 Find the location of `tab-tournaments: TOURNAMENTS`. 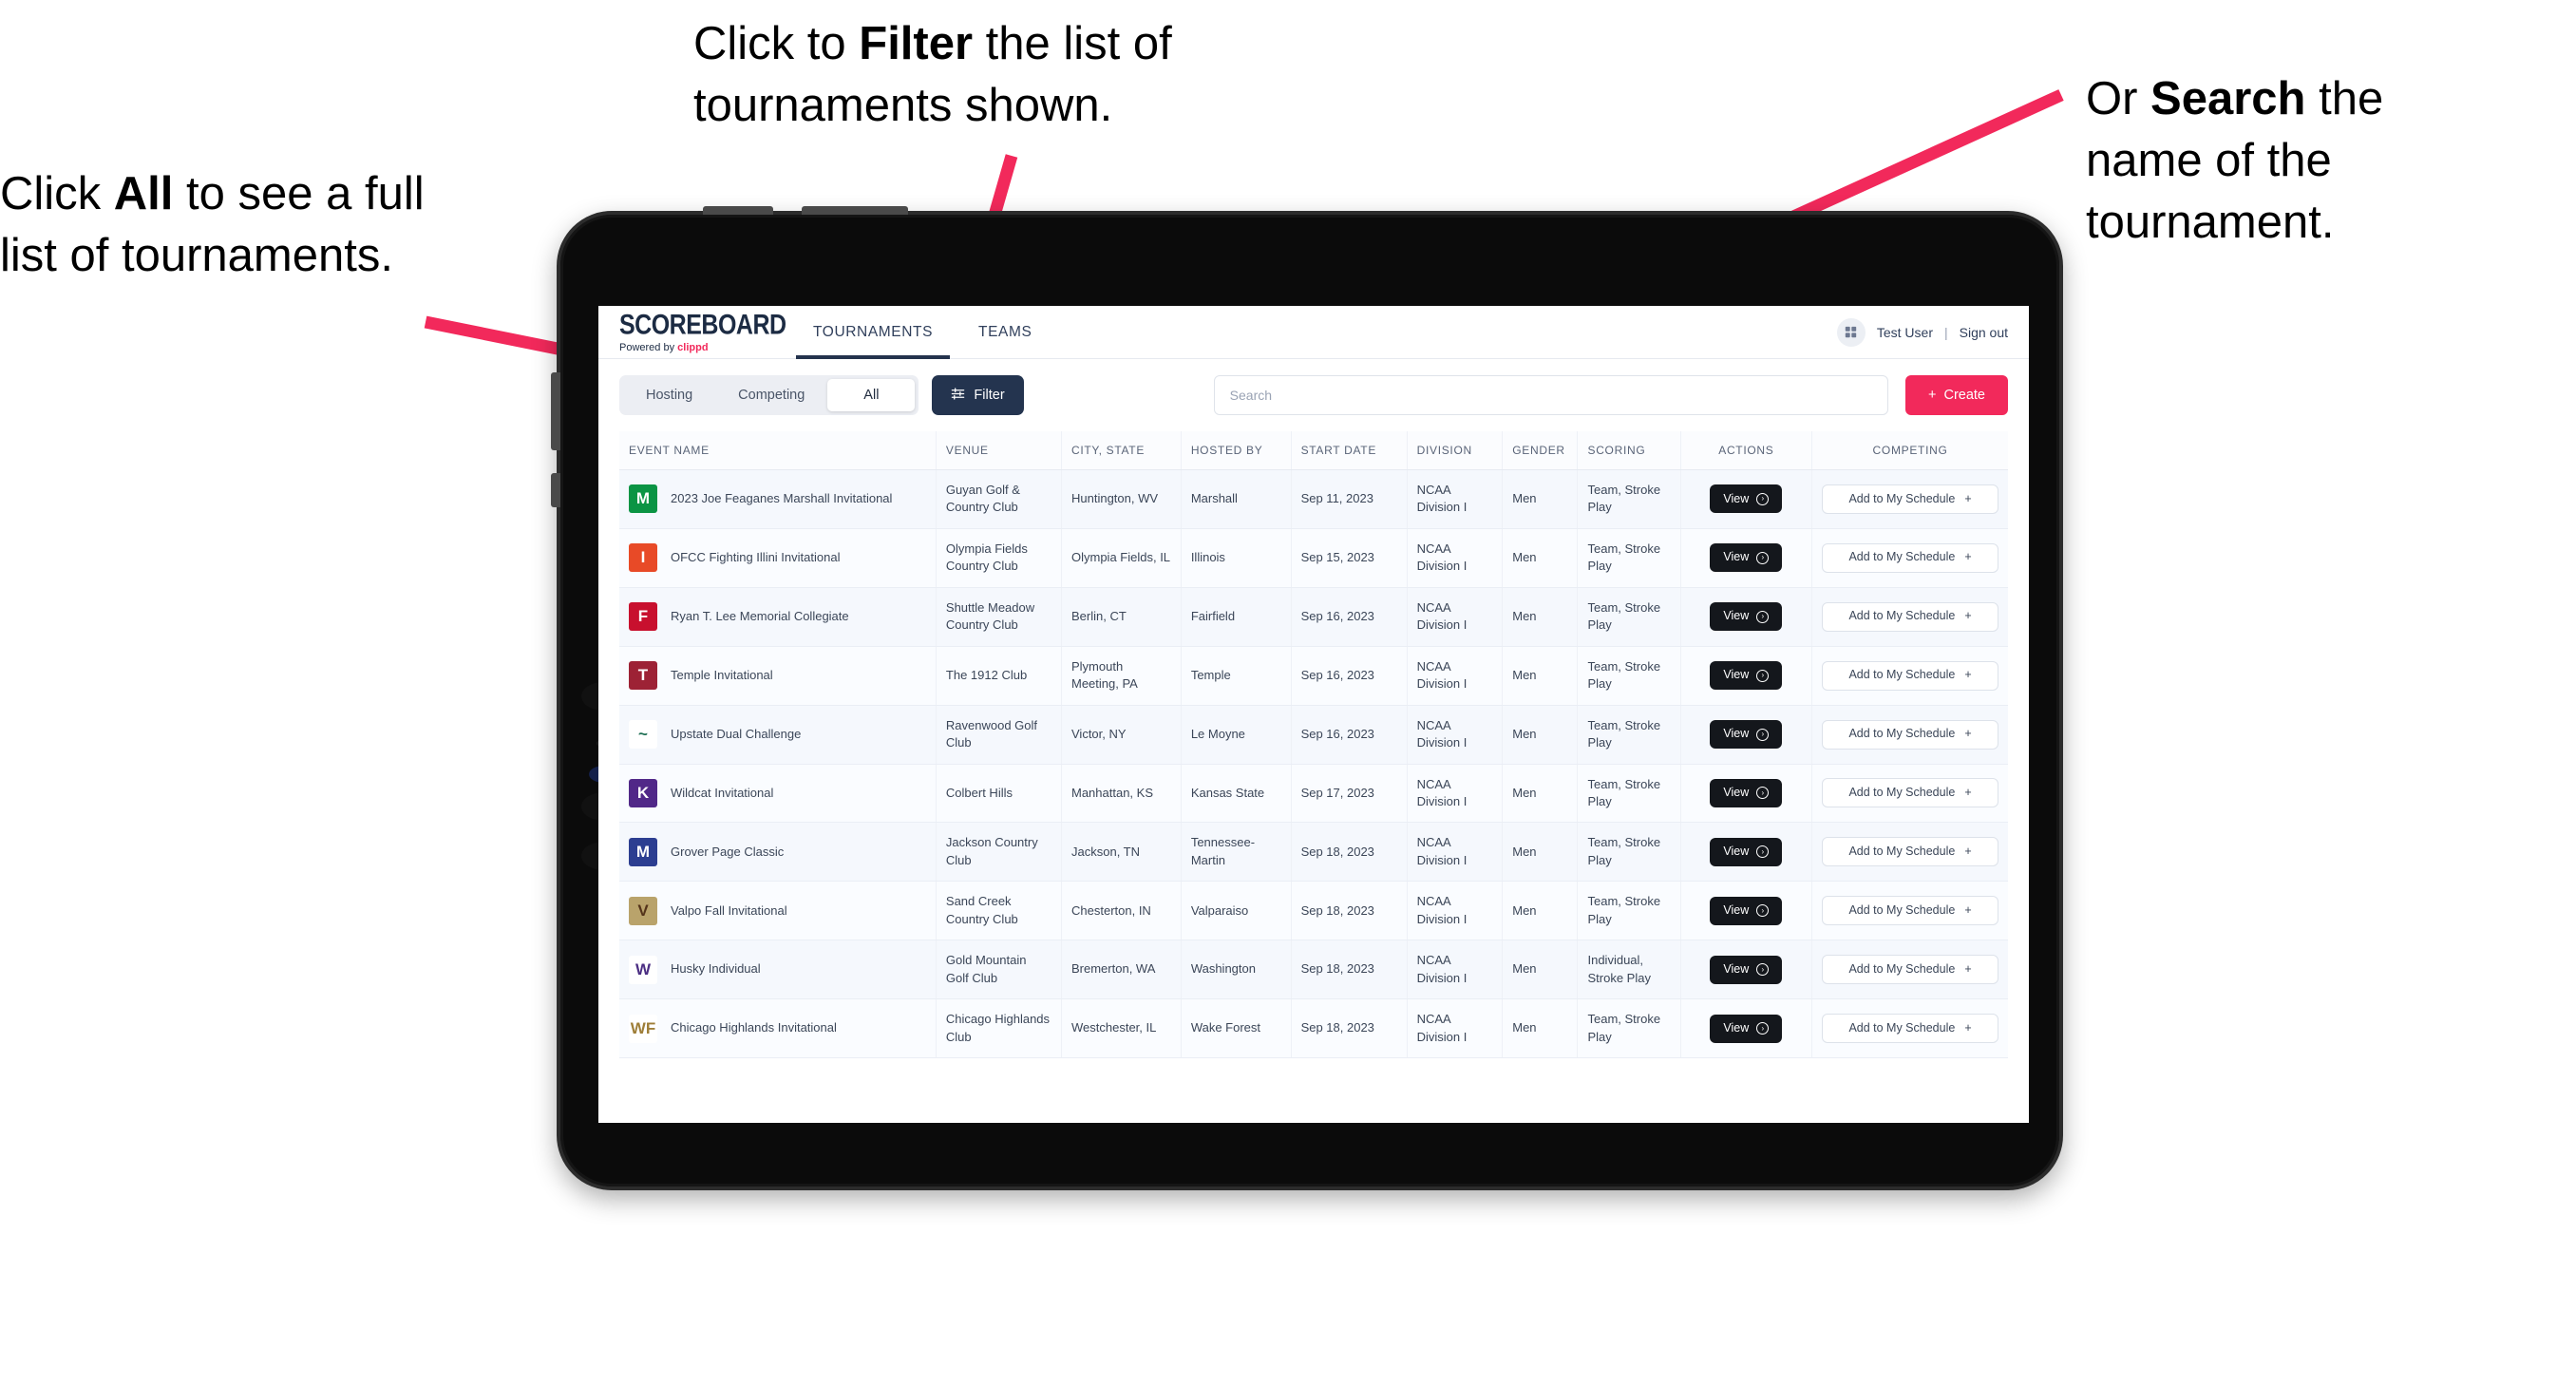

tab-tournaments: TOURNAMENTS is located at coordinates (873, 332).